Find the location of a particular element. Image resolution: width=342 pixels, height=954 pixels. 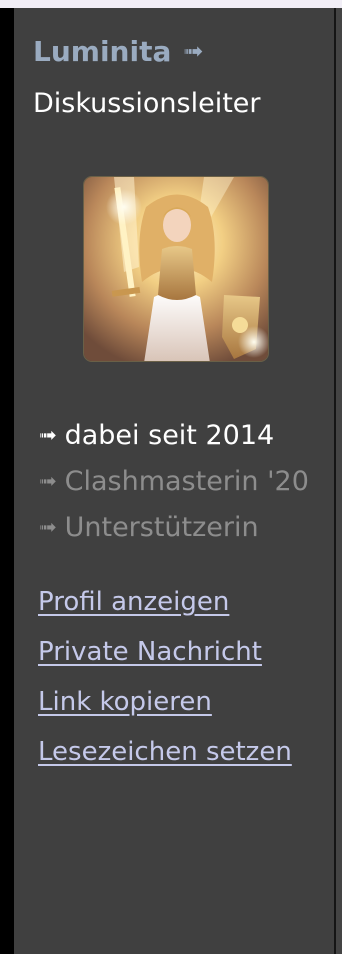

private-message-link: Private Nachricht is located at coordinates (165, 661).